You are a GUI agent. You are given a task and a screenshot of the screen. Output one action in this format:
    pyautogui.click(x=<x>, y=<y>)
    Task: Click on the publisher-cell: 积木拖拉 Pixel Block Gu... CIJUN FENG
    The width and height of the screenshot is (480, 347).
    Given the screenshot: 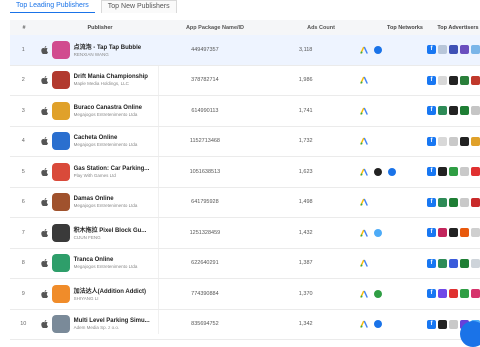 What is the action you would take?
    pyautogui.click(x=96, y=233)
    